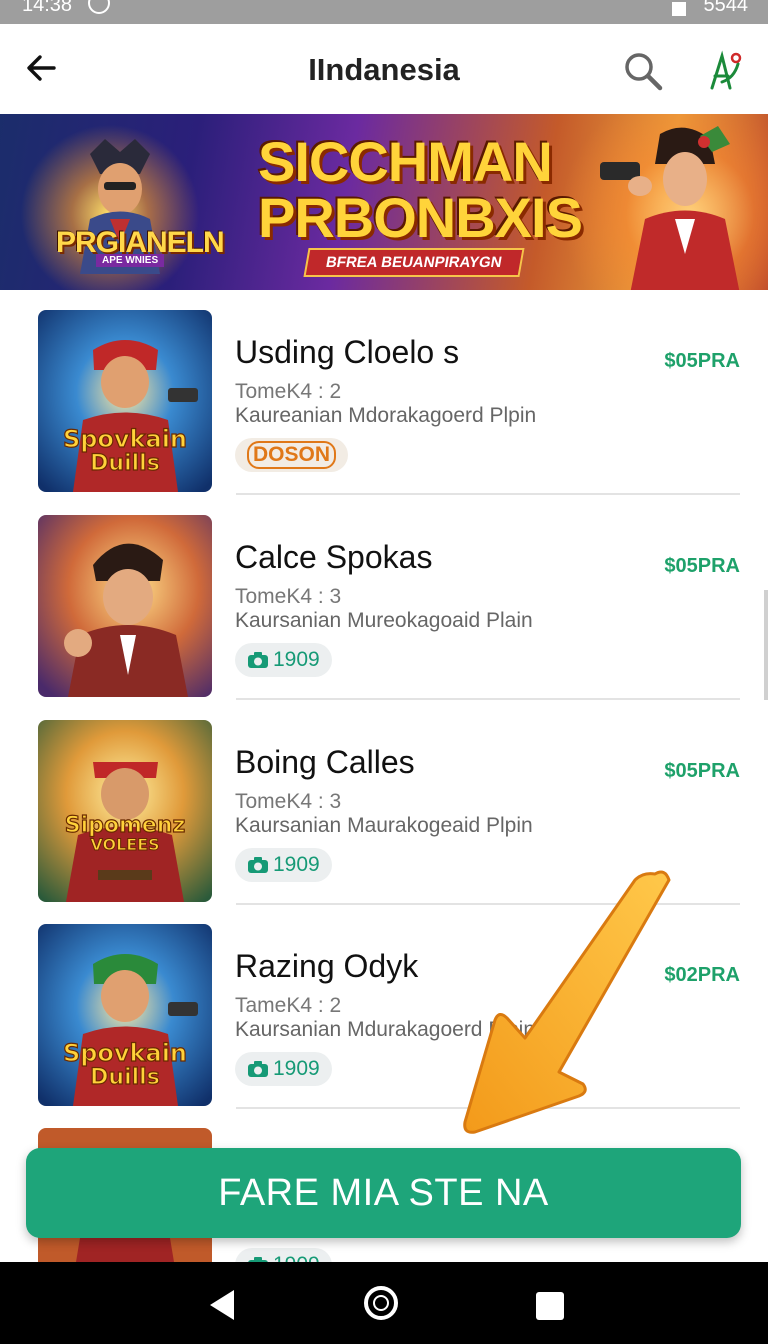 The width and height of the screenshot is (768, 1344). What do you see at coordinates (420, 217) in the screenshot?
I see `banner-headline-line2: PRBONBXIS` at bounding box center [420, 217].